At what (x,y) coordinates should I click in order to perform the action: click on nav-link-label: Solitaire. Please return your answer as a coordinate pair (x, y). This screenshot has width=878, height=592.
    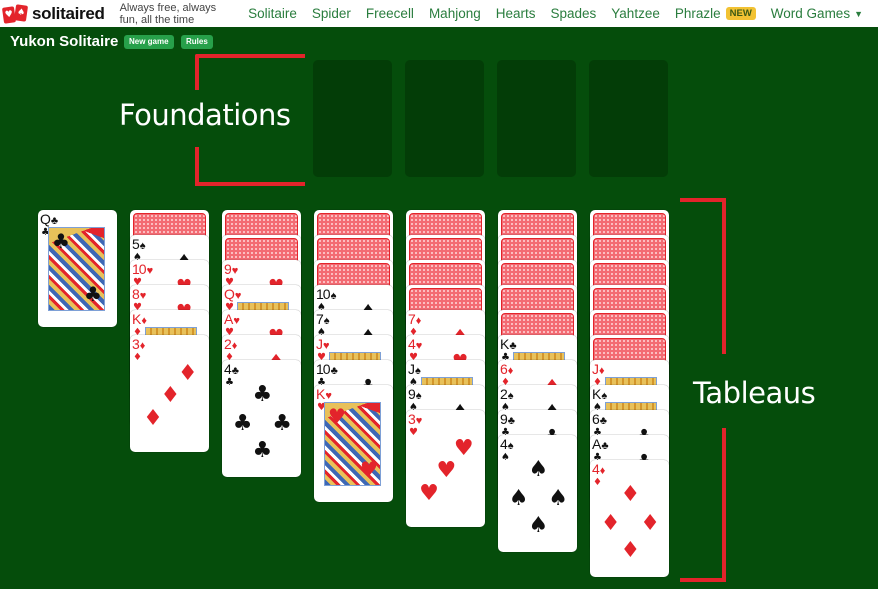
    Looking at the image, I should click on (272, 13).